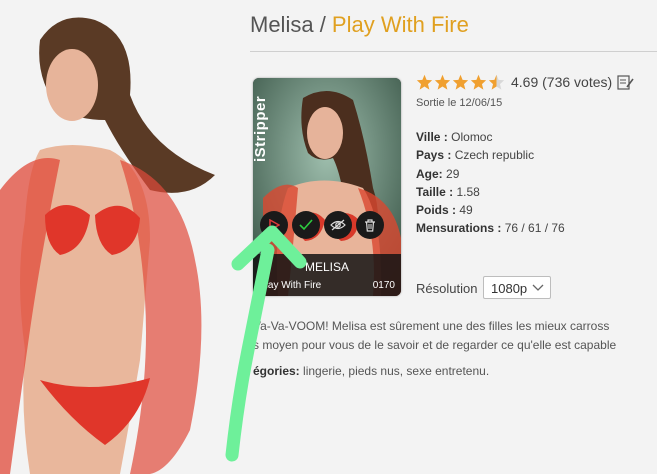 The width and height of the screenshot is (657, 474). I want to click on chevron-down-icon, so click(538, 287).